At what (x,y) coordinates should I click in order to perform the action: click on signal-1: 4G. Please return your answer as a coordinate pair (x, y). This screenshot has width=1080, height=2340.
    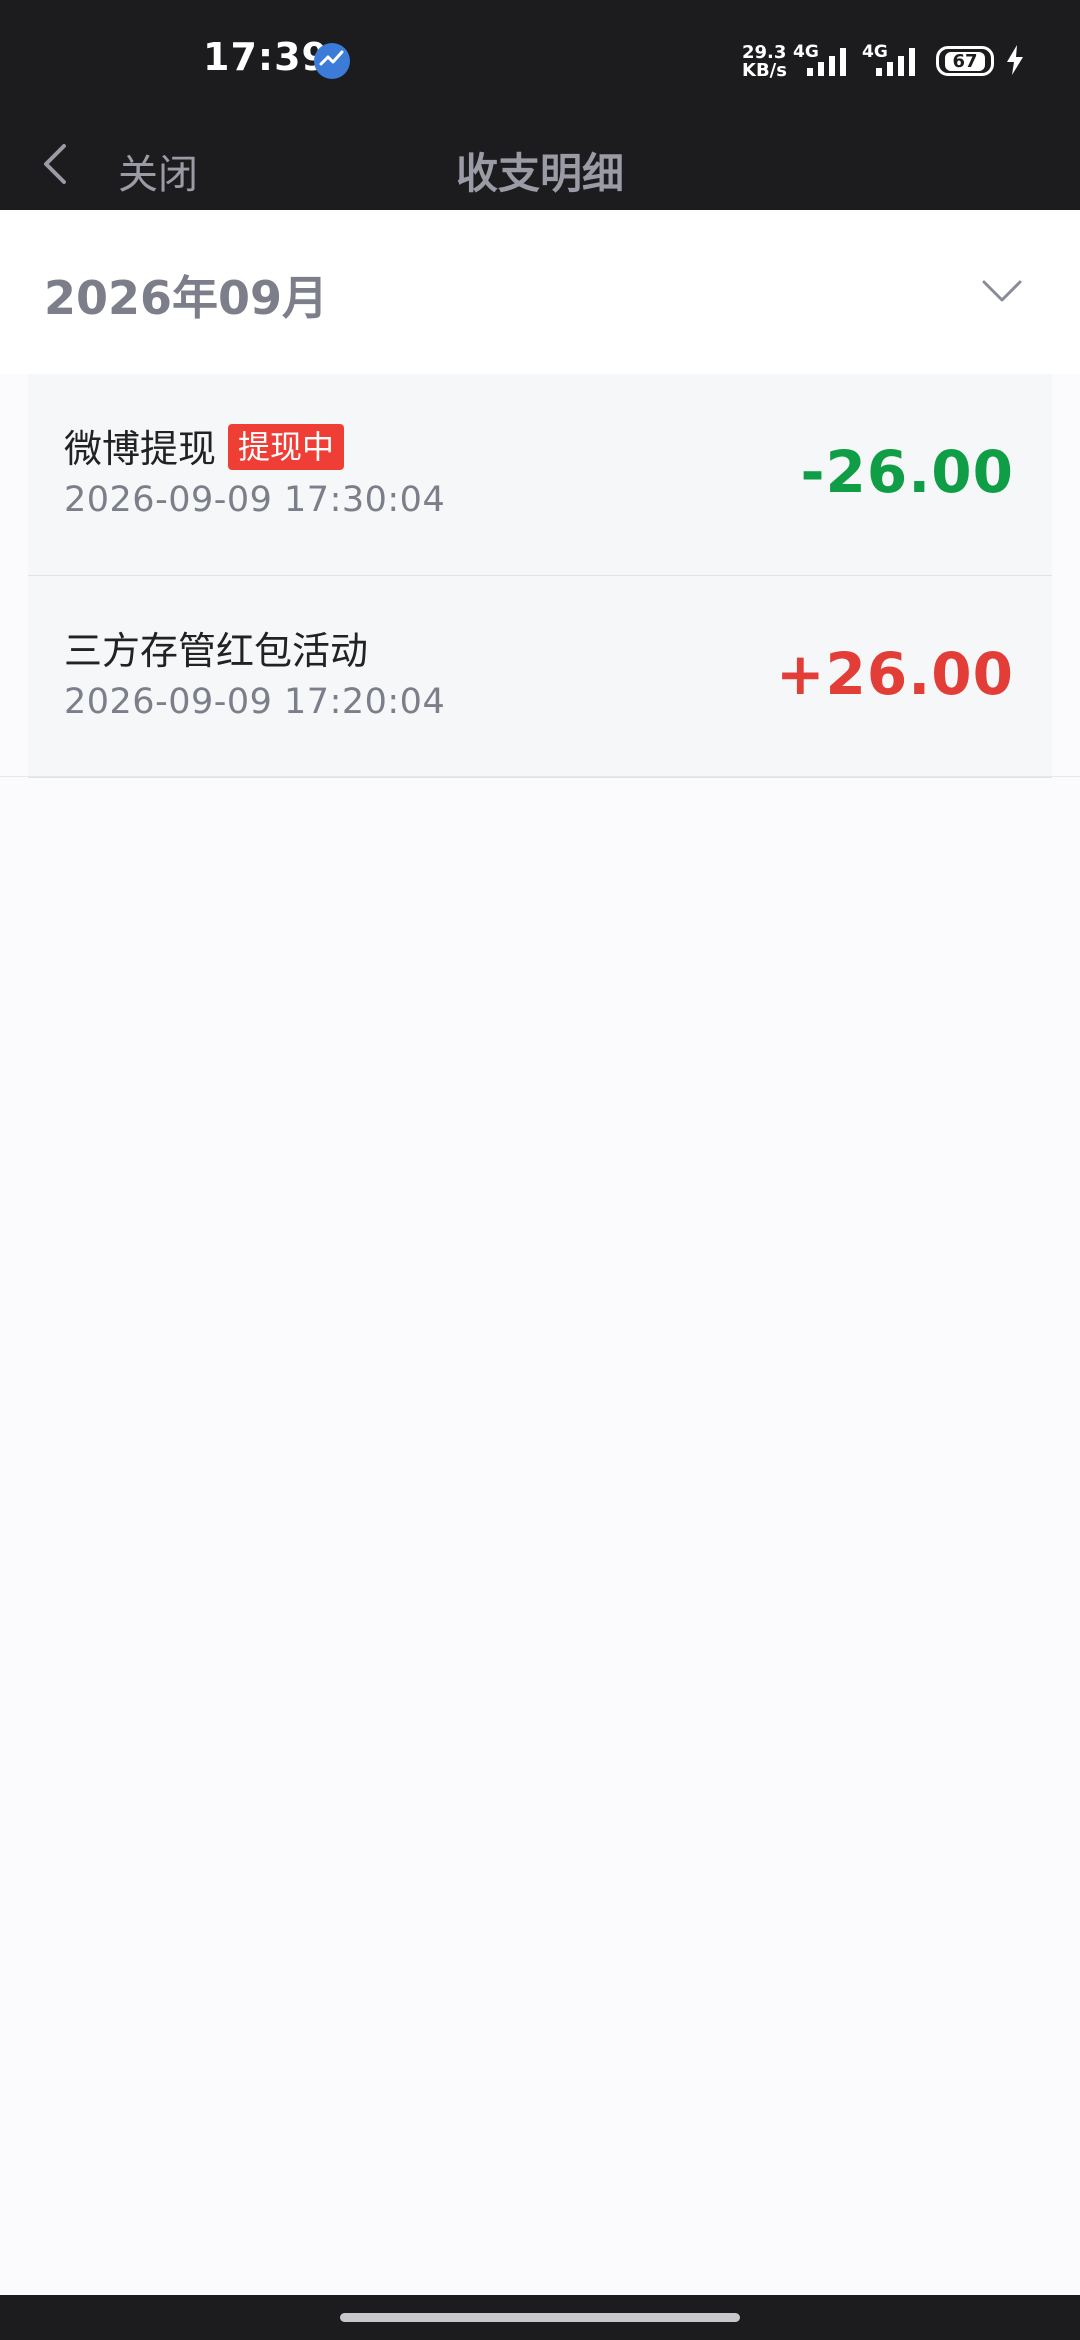
    Looking at the image, I should click on (825, 60).